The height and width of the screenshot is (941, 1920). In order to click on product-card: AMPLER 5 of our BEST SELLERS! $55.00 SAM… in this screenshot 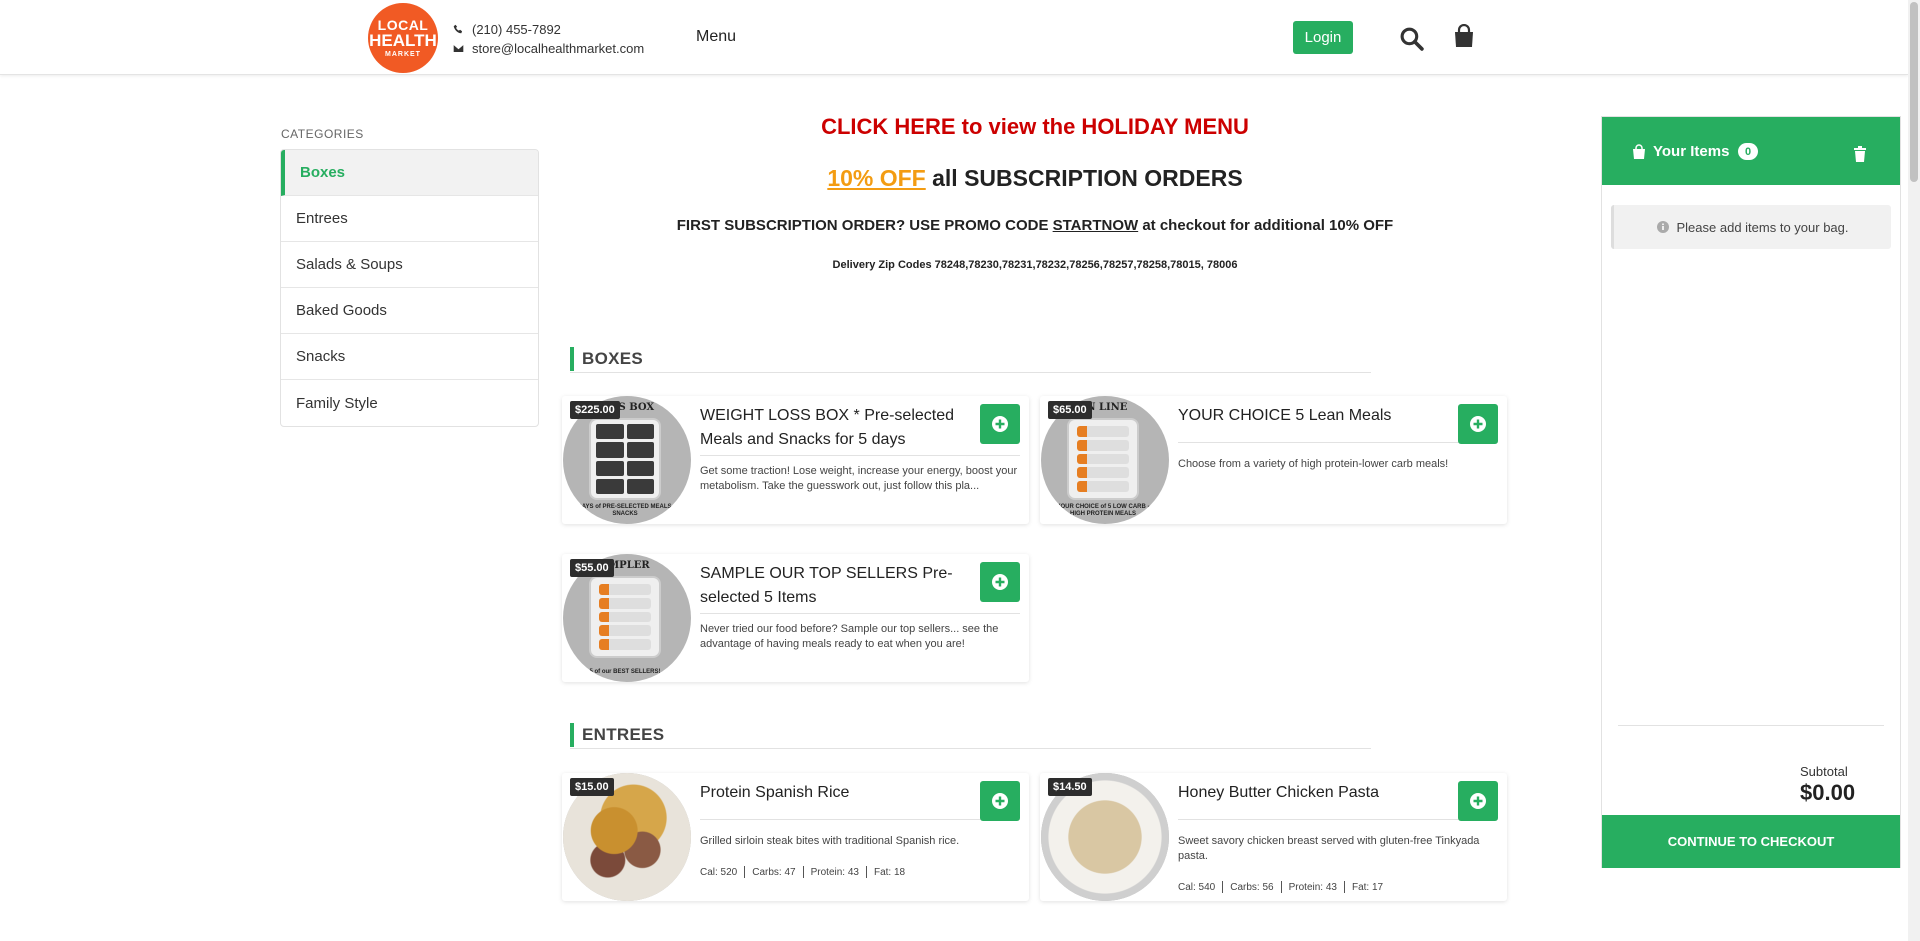, I will do `click(795, 618)`.